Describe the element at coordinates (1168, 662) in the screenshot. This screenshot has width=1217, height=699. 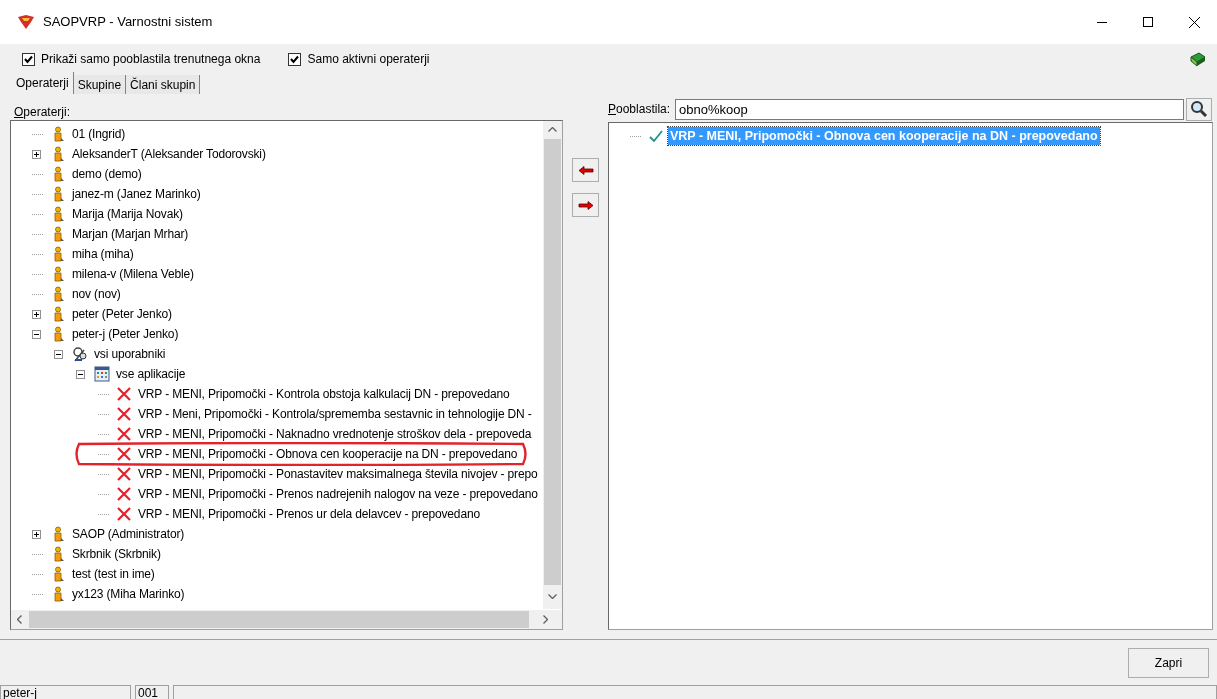
I see `close-dialog-button: Zapri` at that location.